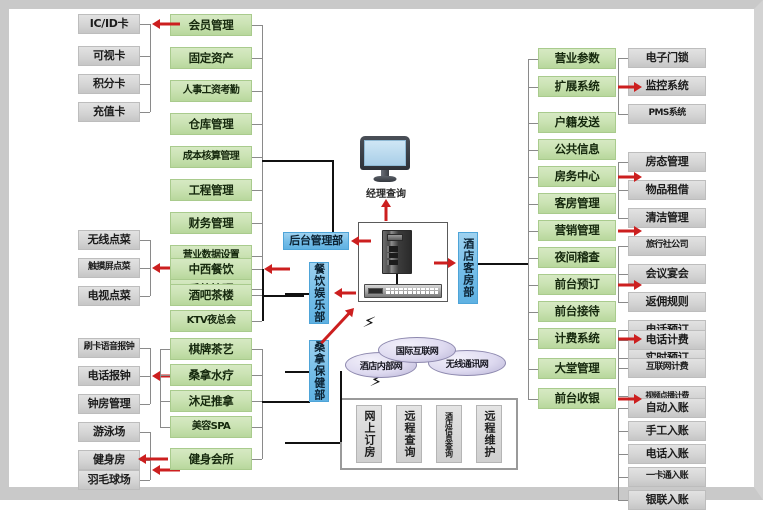  Describe the element at coordinates (109, 296) in the screenshot. I see `node-order-method-2: 电视点菜` at that location.